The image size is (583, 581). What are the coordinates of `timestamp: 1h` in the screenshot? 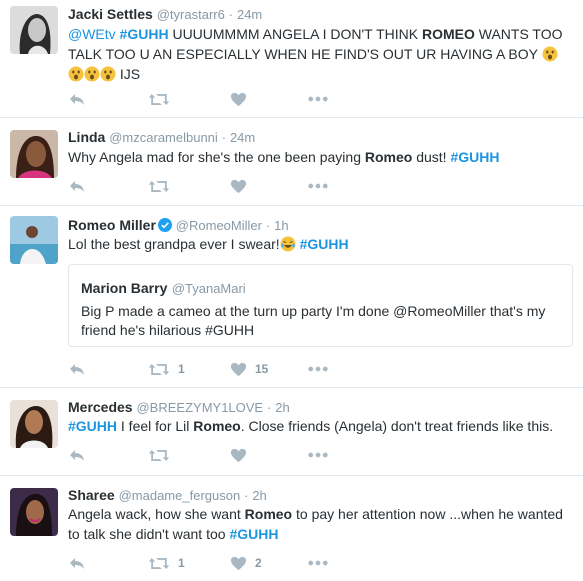 It's located at (281, 225).